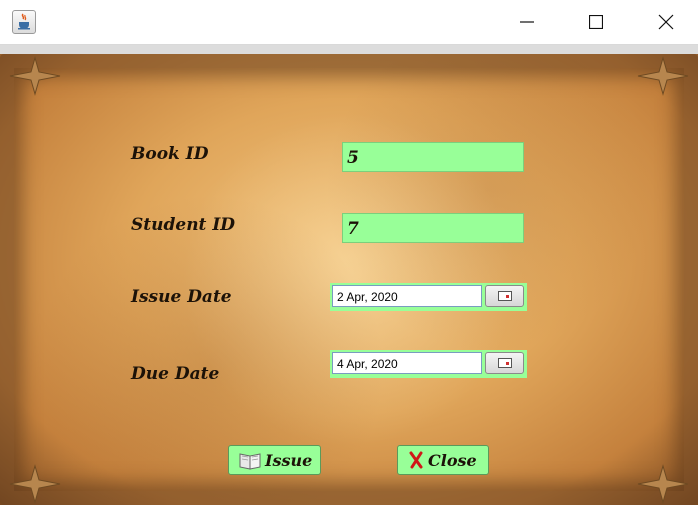 Image resolution: width=698 pixels, height=505 pixels. I want to click on close-button: Close, so click(443, 460).